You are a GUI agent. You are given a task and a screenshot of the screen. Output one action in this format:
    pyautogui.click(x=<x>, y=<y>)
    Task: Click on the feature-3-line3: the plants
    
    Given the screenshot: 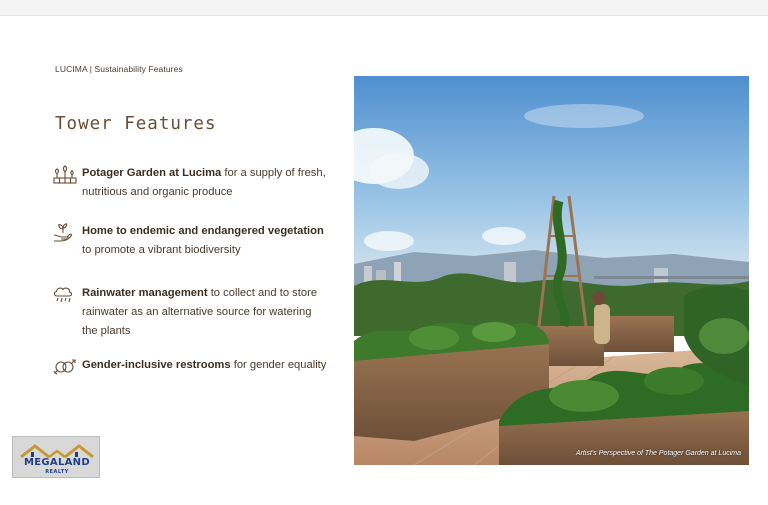 What is the action you would take?
    pyautogui.click(x=106, y=331)
    